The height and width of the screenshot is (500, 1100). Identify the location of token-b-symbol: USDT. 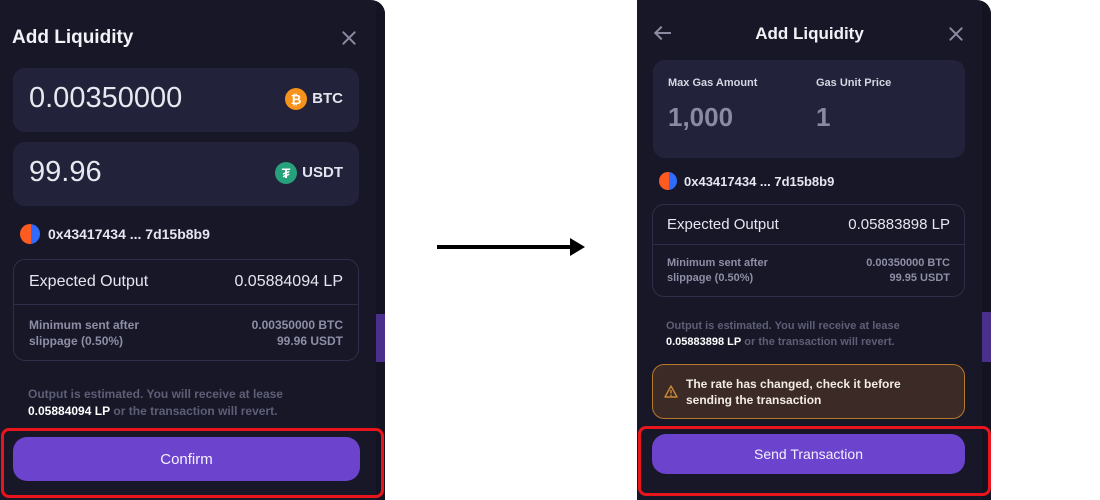
(322, 172).